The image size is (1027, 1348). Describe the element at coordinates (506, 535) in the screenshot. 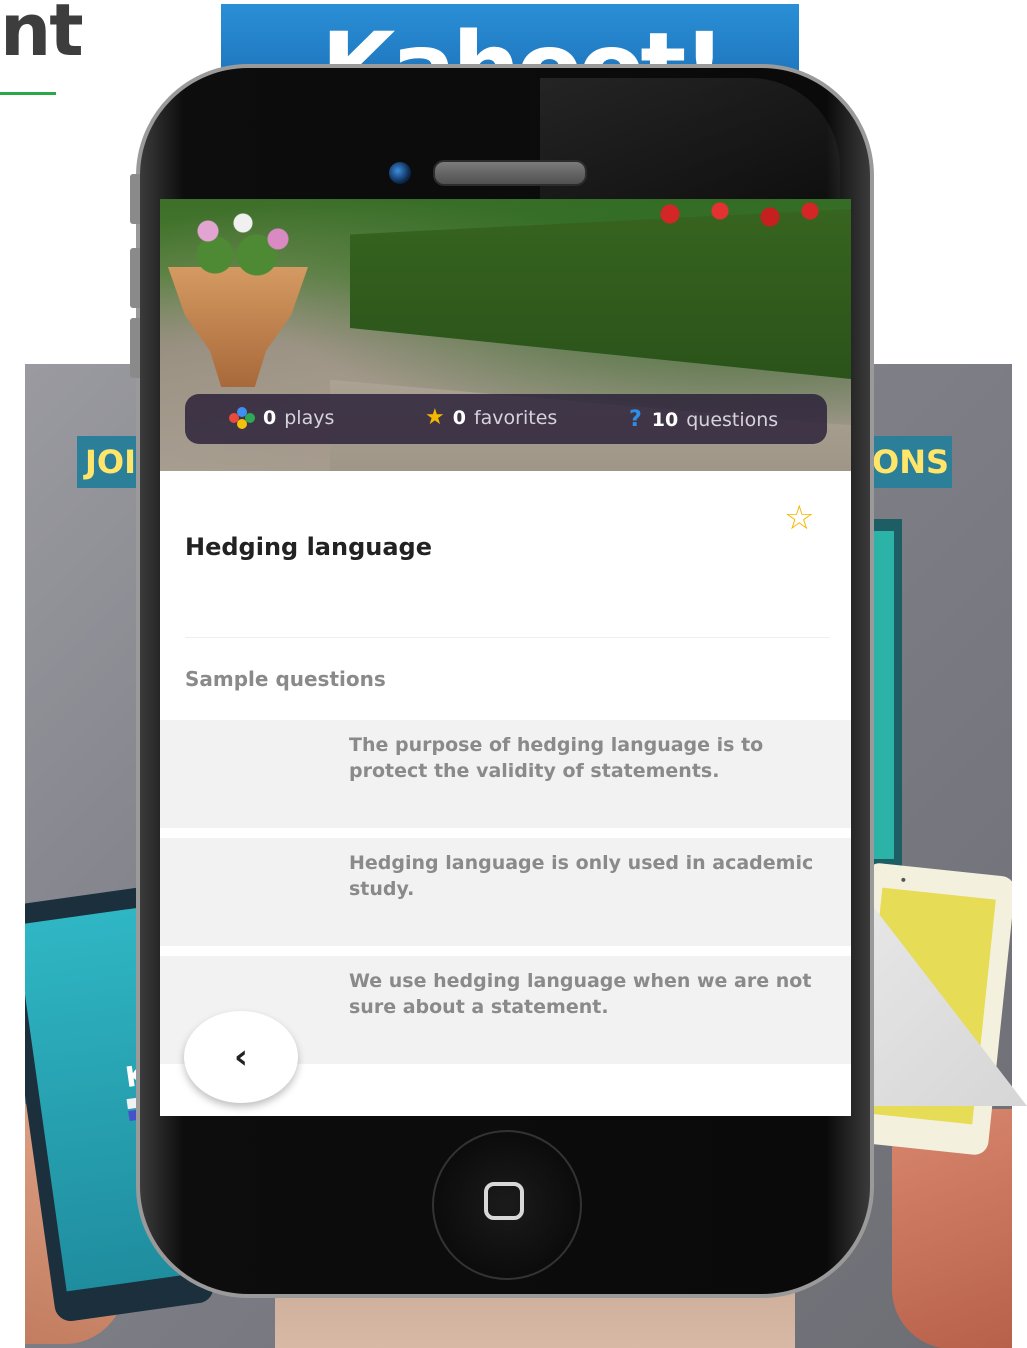

I see `quiz-title-row: Hedging language` at that location.